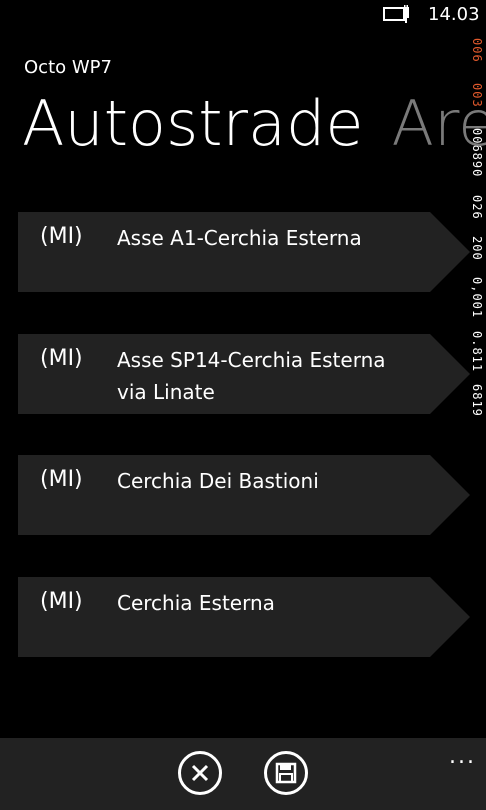 The height and width of the screenshot is (810, 486). I want to click on route-item: (MI) Asse A1-Cerchia Esterna, so click(244, 252).